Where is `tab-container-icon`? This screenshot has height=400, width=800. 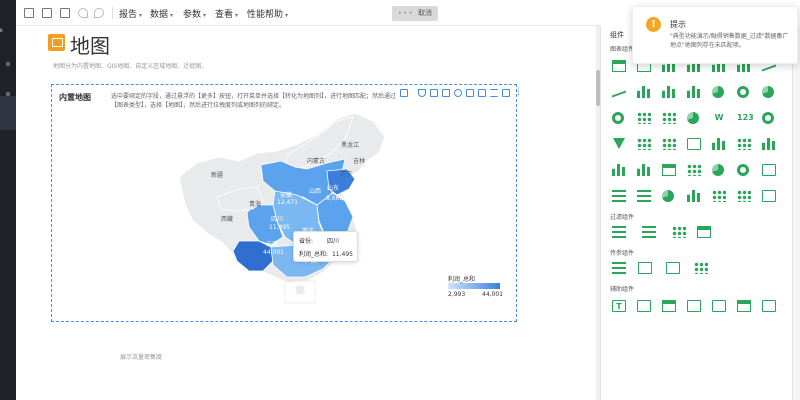
tab-container-icon is located at coordinates (719, 306).